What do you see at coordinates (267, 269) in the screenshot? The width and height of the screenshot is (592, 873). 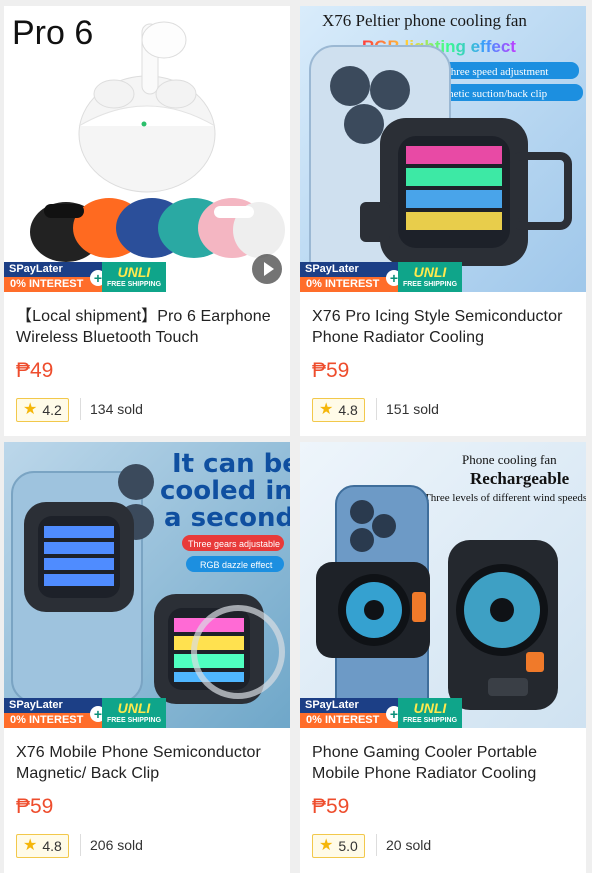 I see `play-video-icon` at bounding box center [267, 269].